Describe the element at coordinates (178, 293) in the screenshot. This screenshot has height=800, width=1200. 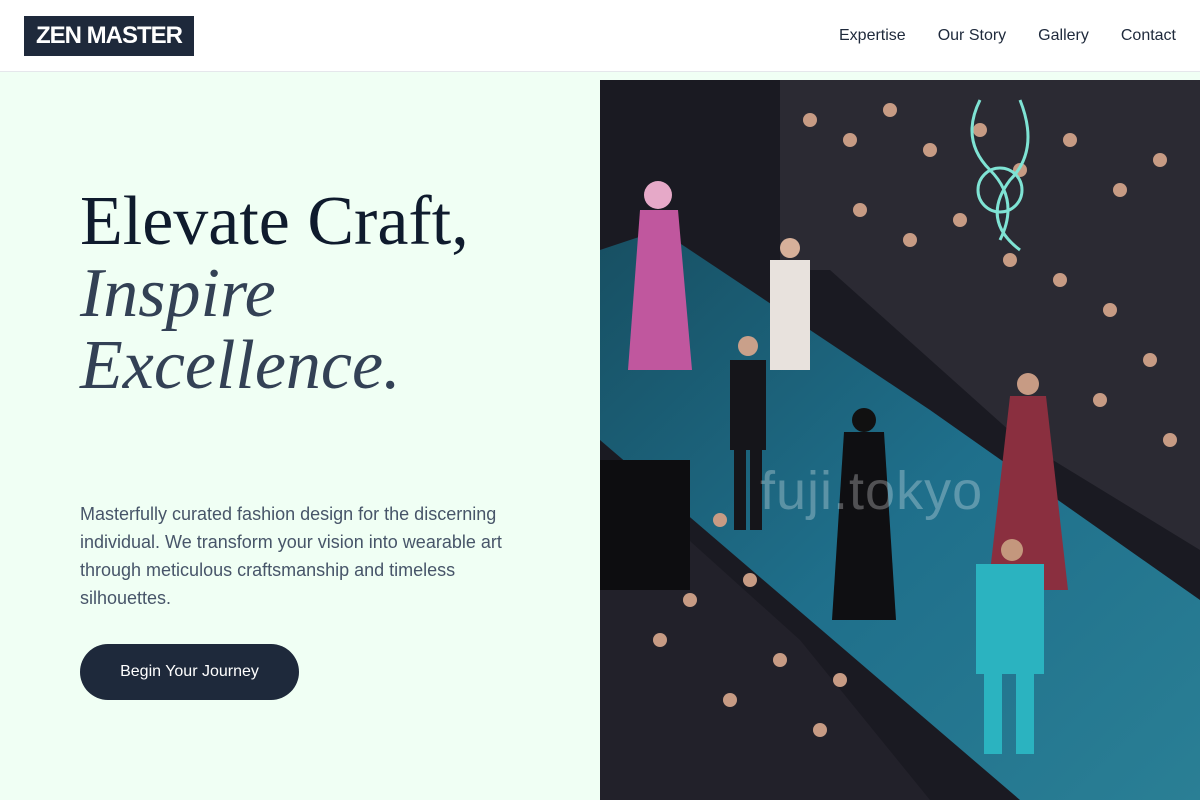
I see `headline-line-2: Inspire` at that location.